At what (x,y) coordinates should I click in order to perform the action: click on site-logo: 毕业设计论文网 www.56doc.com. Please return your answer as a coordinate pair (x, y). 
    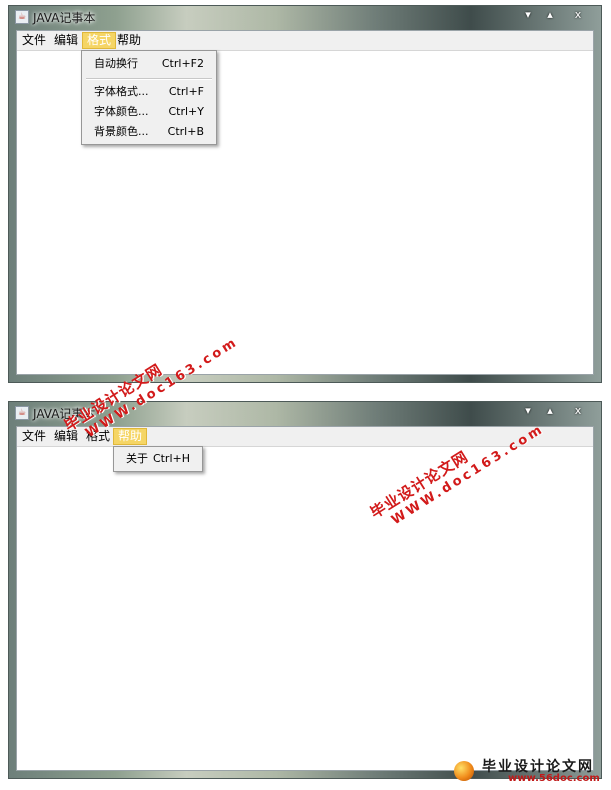
    Looking at the image, I should click on (528, 771).